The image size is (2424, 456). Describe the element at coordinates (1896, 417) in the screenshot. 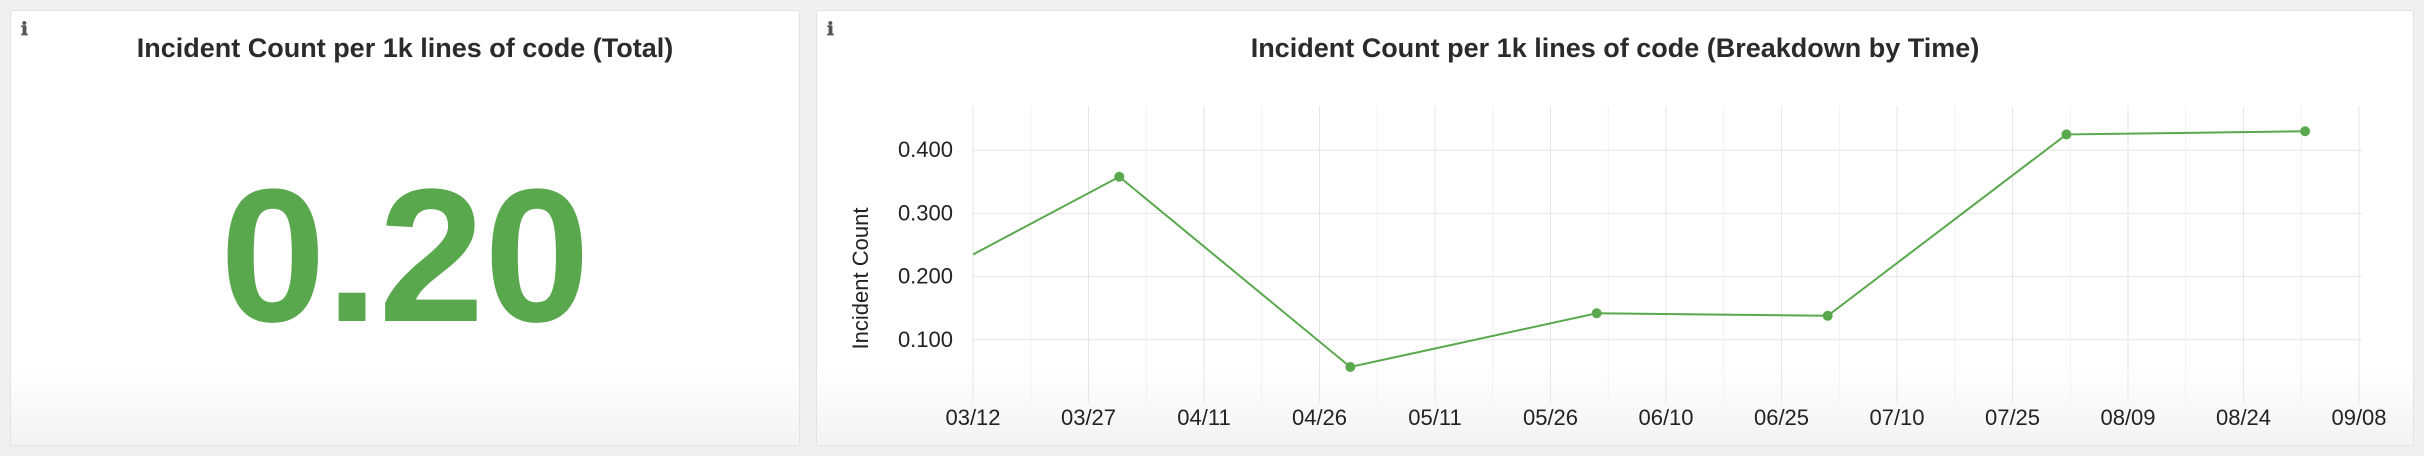

I see `x-tick-label: 07/10` at that location.